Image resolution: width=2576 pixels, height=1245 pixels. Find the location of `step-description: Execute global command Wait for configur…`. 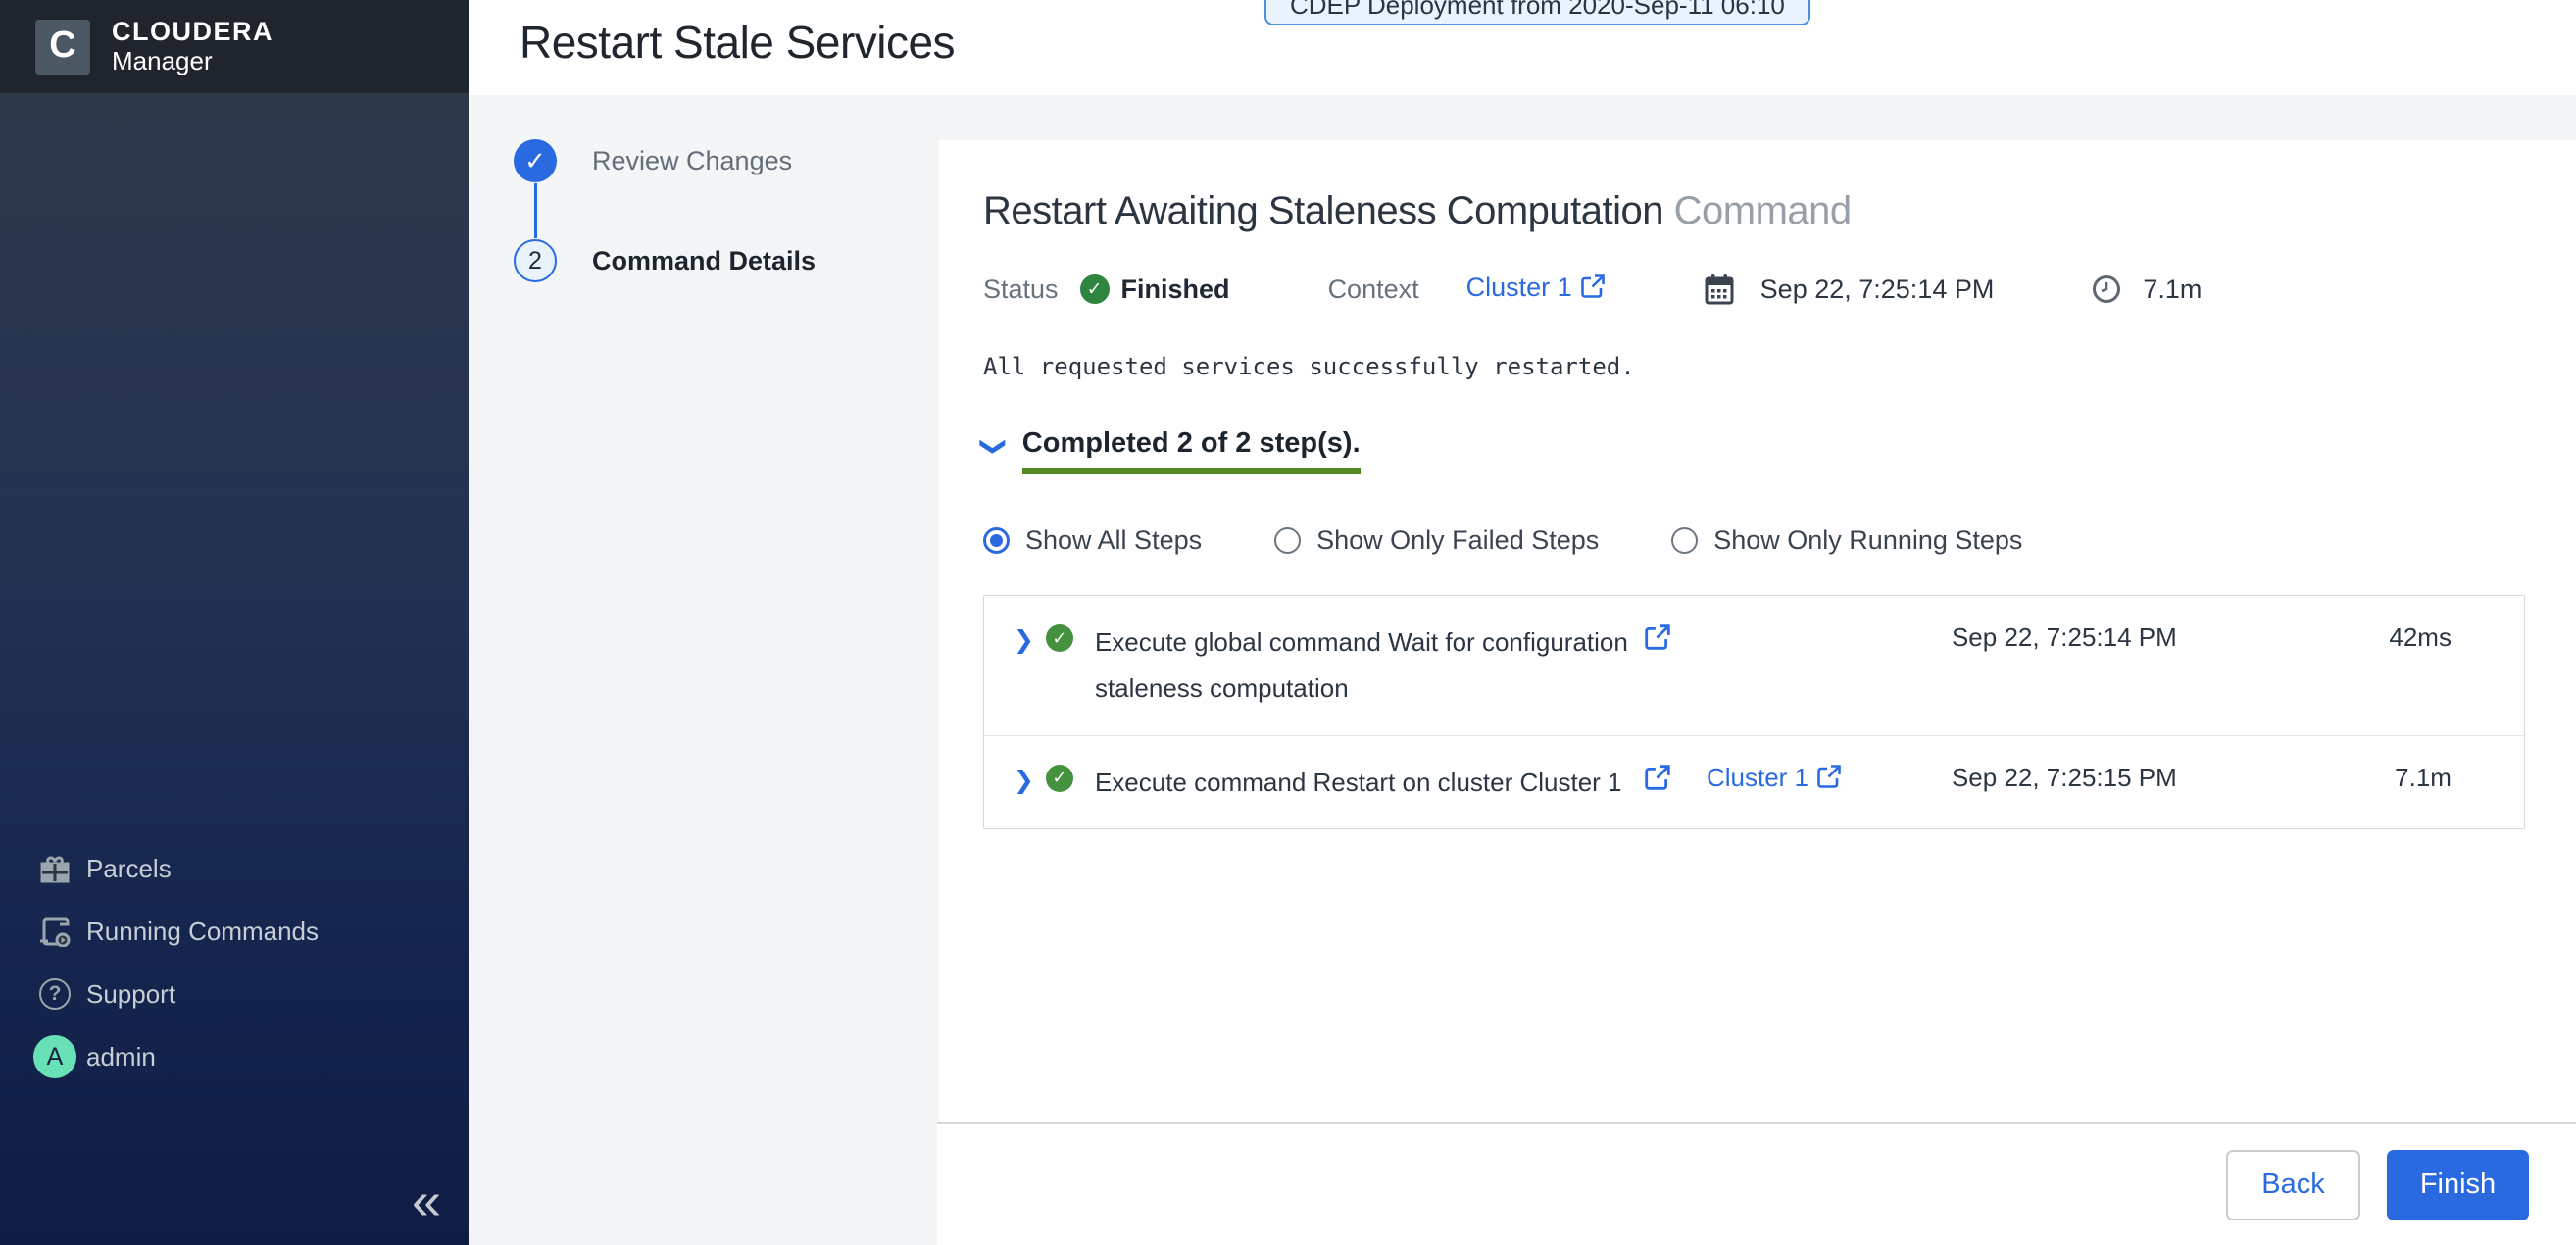

step-description: Execute global command Wait for configur… is located at coordinates (1361, 665).